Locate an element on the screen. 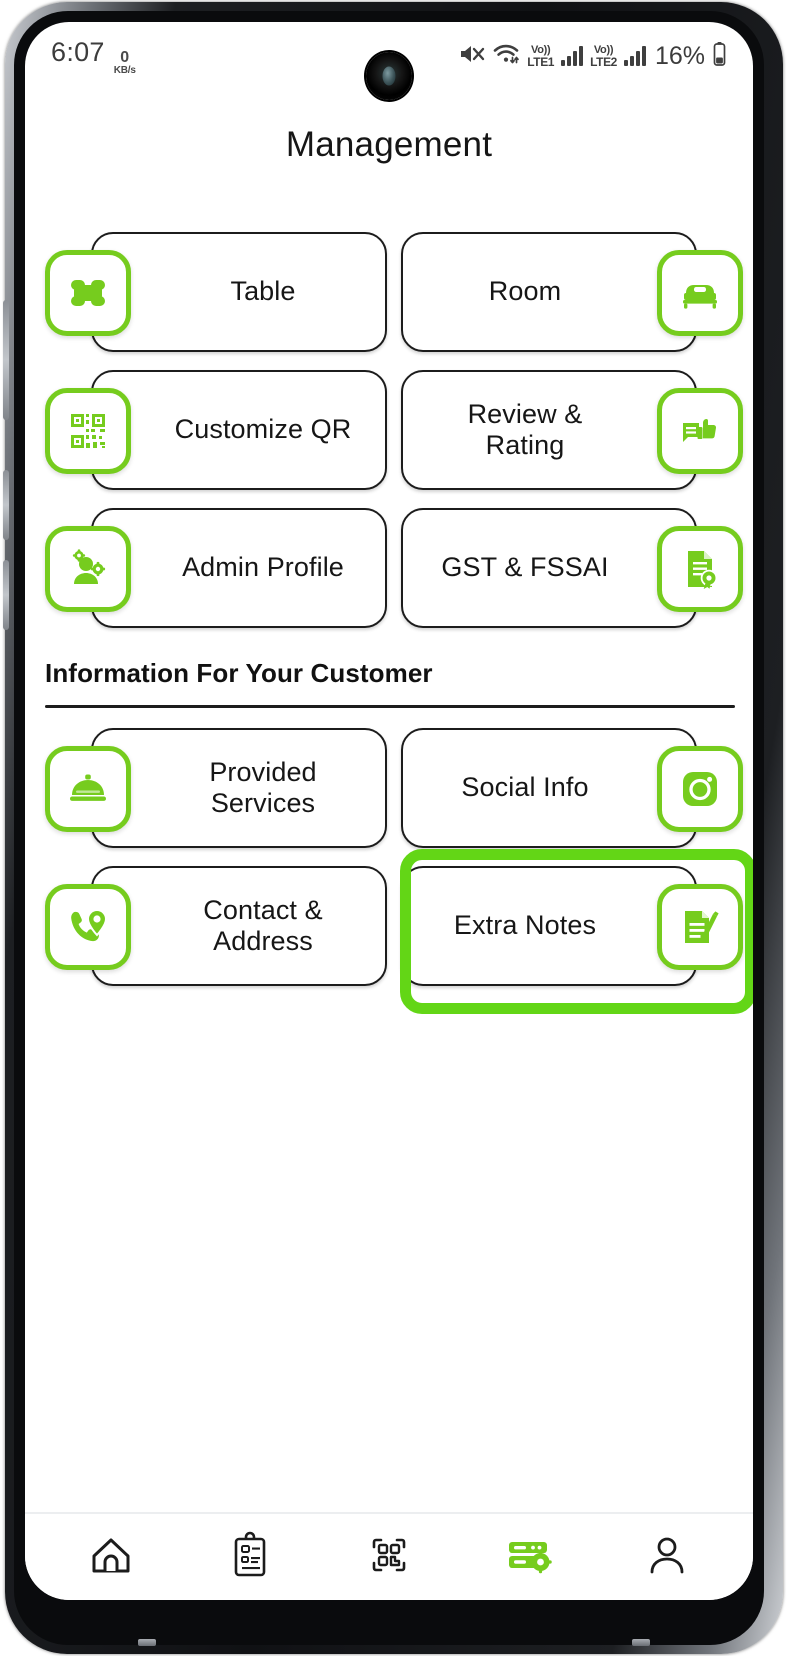 The height and width of the screenshot is (1656, 788). card-label: Social Info is located at coordinates (525, 787).